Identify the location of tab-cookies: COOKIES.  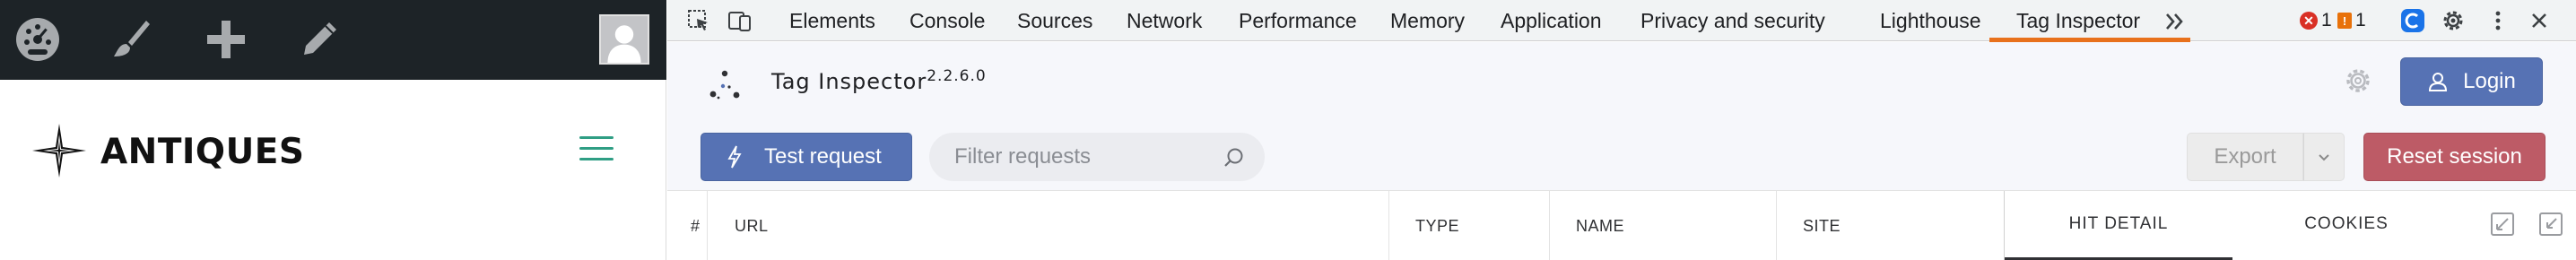
(2346, 224).